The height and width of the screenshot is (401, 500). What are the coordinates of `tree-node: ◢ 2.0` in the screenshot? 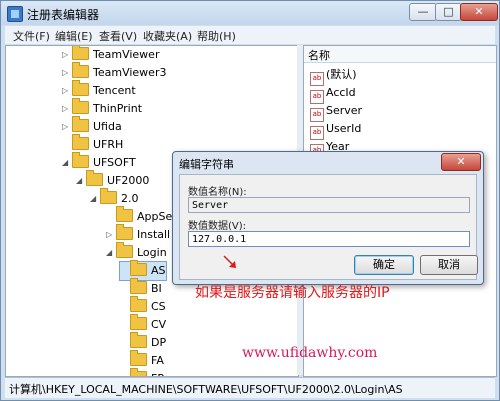 It's located at (114, 198).